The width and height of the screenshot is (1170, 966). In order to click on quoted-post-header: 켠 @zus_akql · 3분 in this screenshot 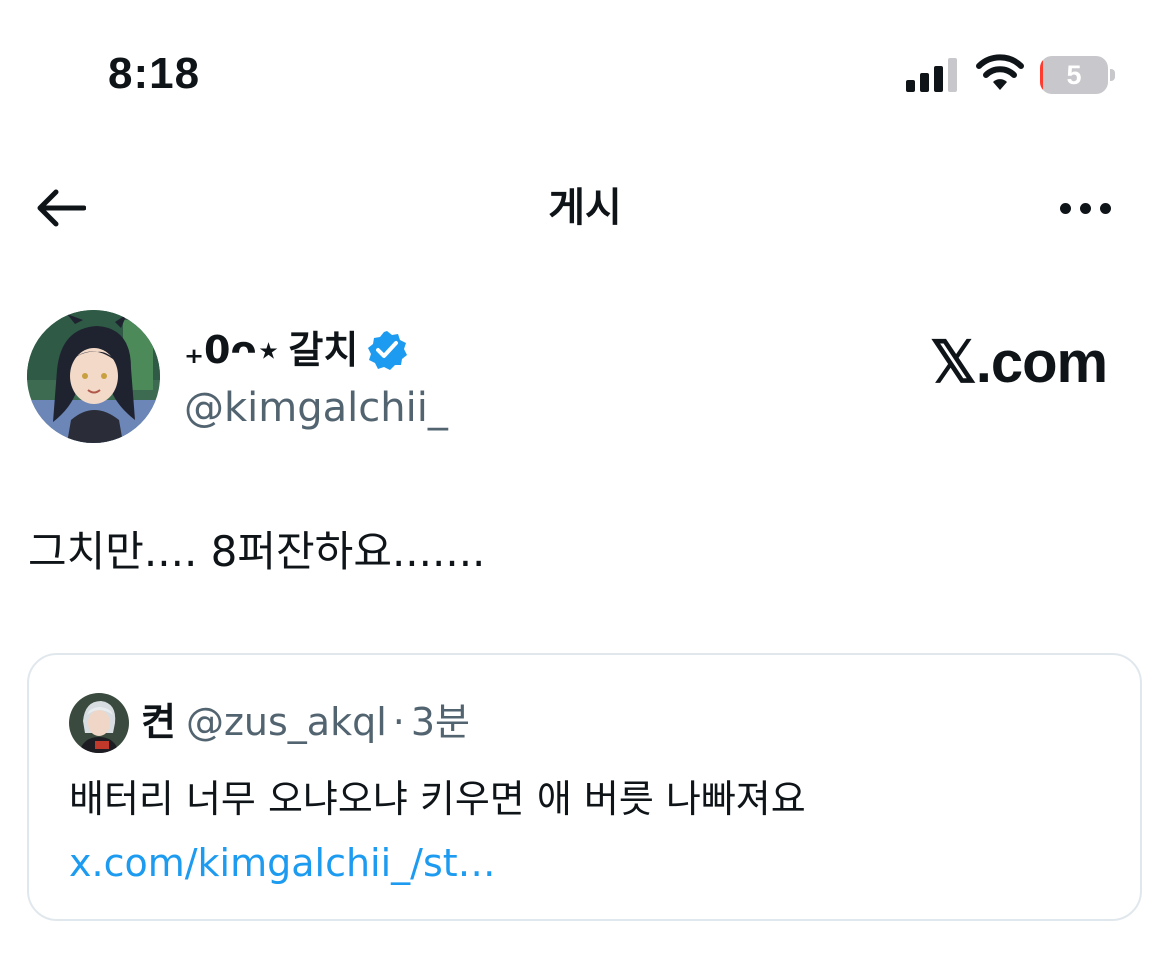, I will do `click(305, 722)`.